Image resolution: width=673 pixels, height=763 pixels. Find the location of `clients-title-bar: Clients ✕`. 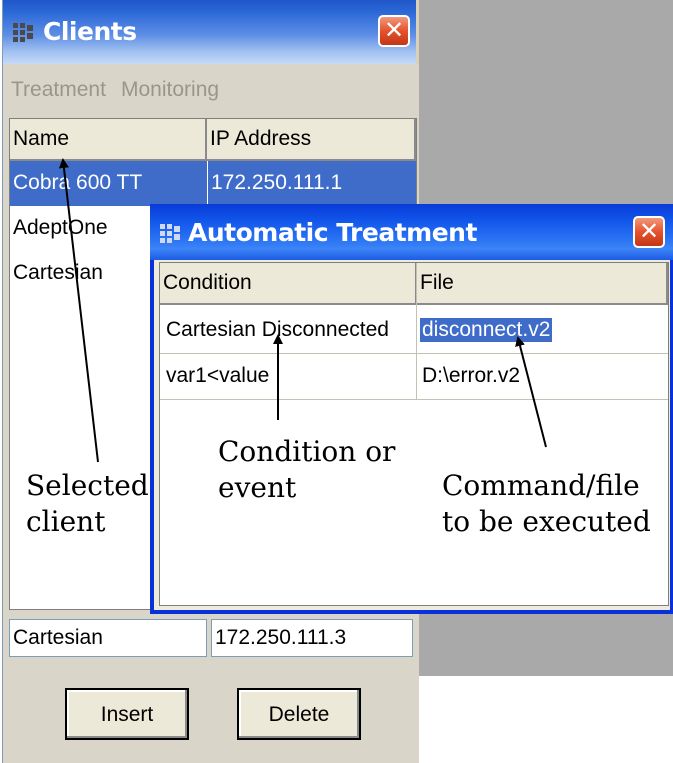

clients-title-bar: Clients ✕ is located at coordinates (211, 32).